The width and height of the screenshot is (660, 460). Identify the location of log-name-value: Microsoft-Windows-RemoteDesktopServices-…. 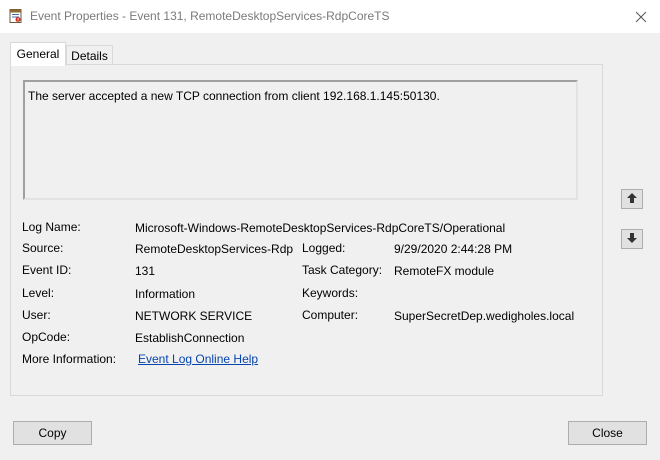
(320, 228).